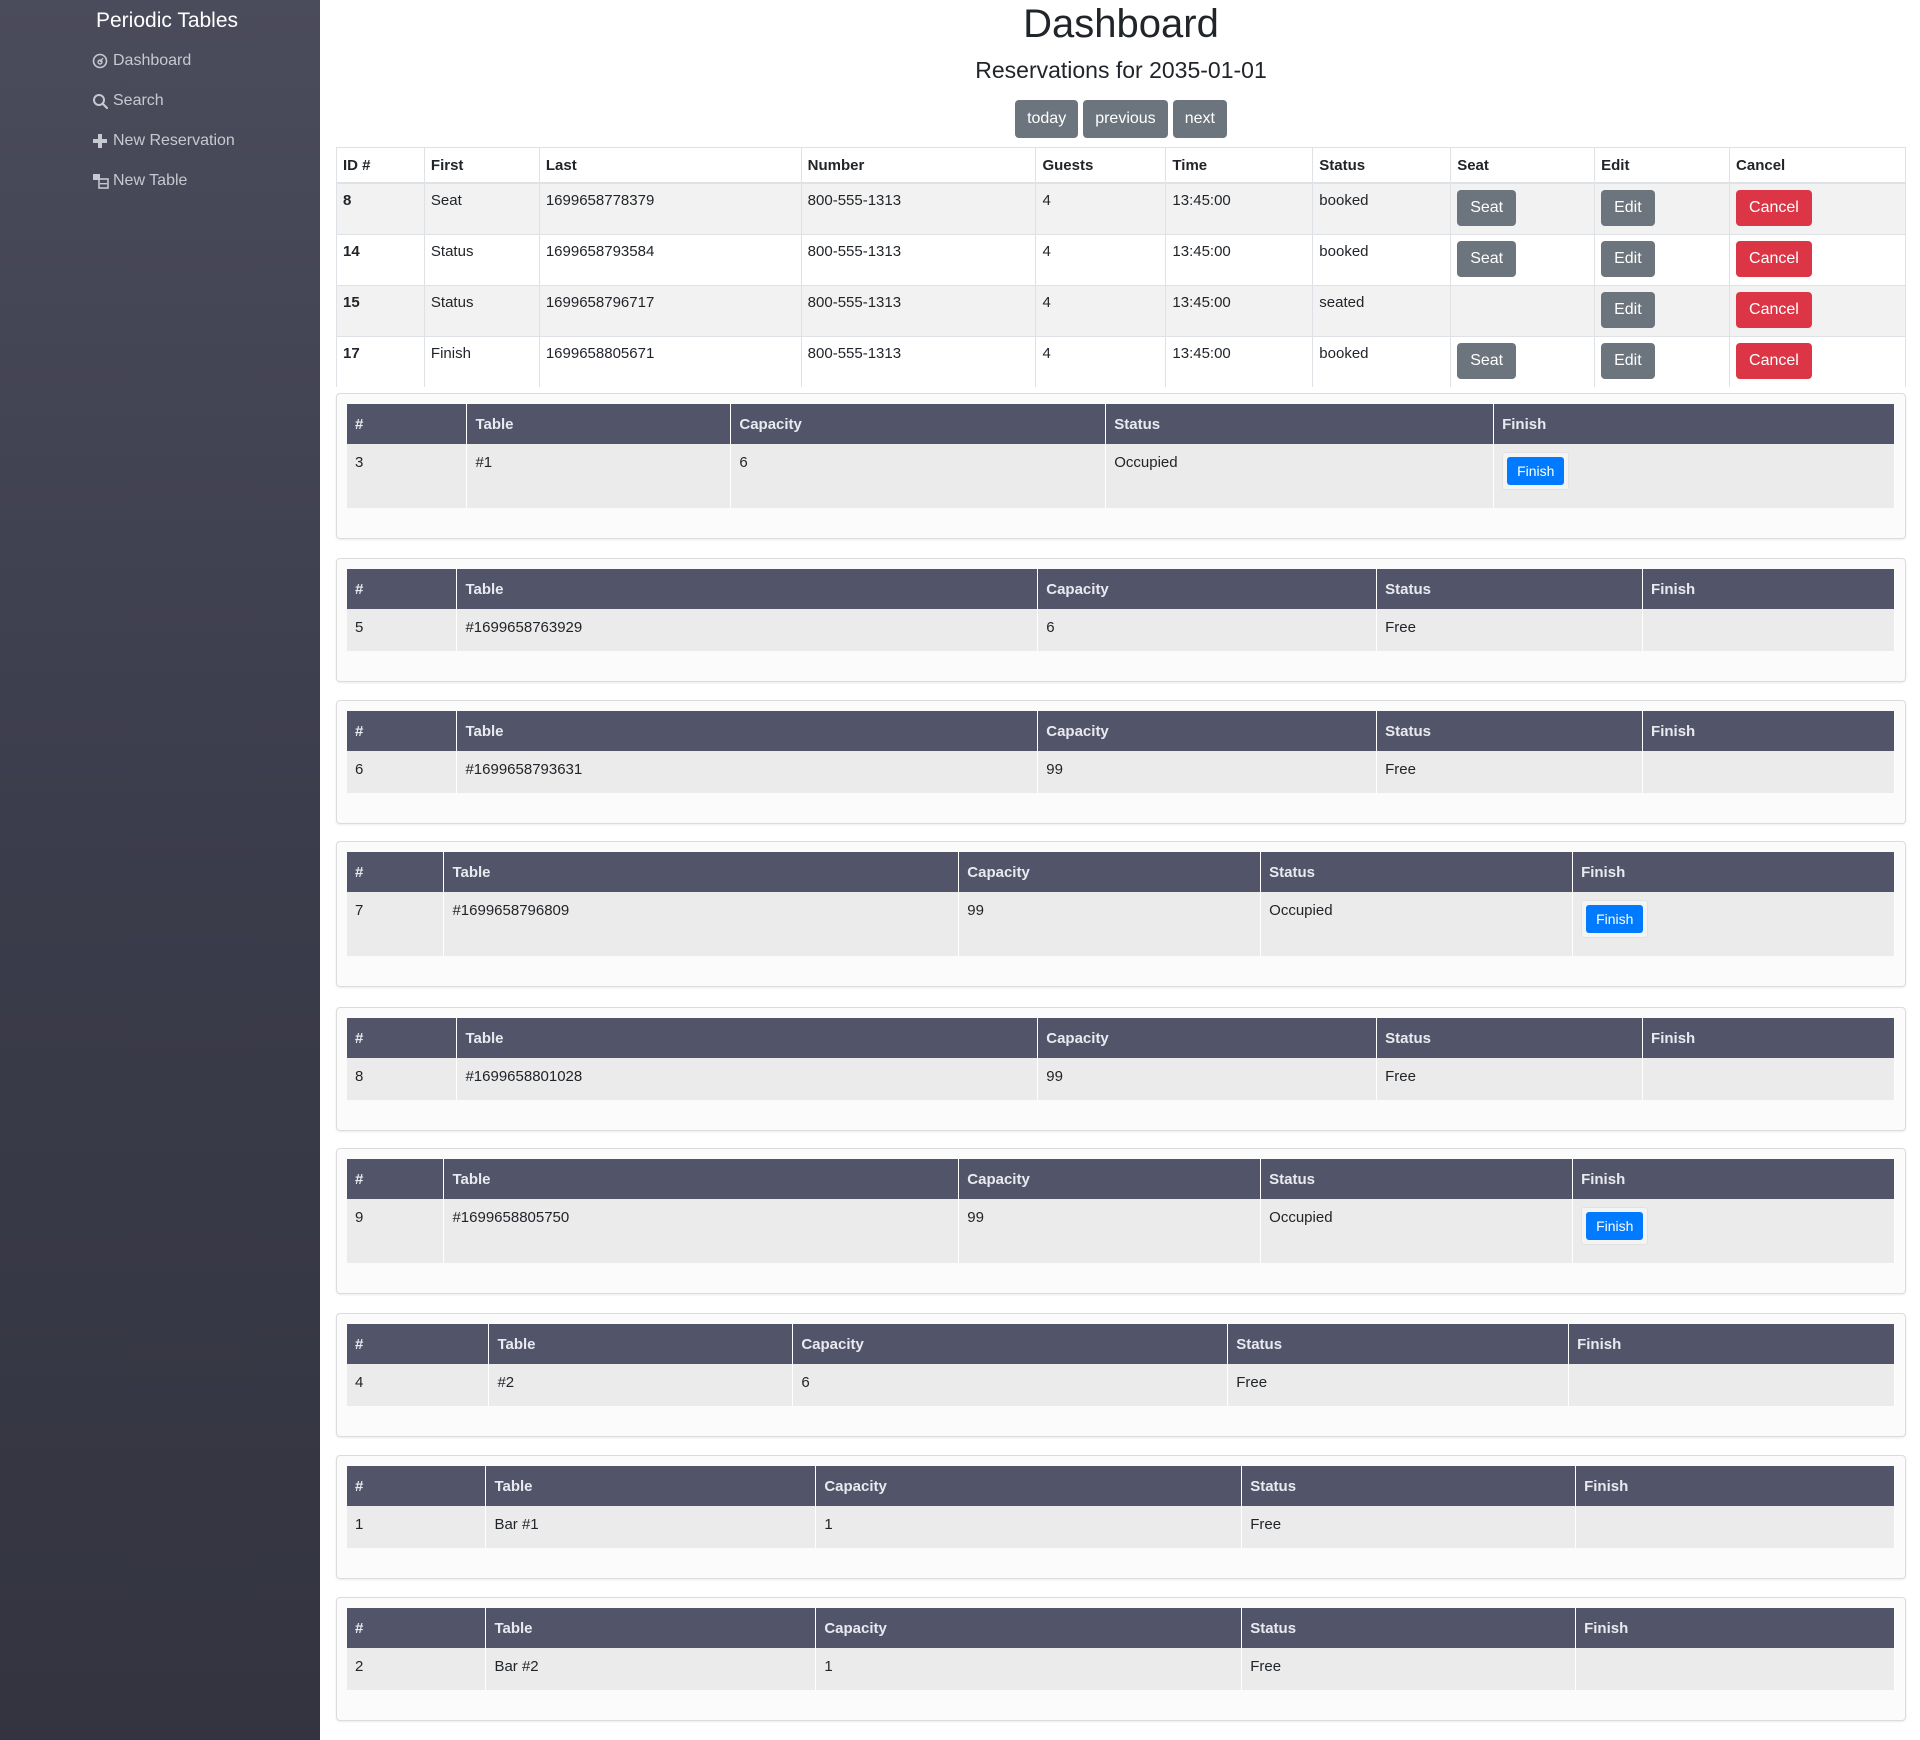 The image size is (1920, 1740). I want to click on table-number: 6, so click(402, 772).